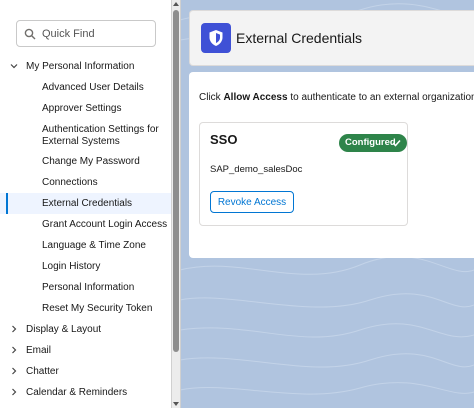  What do you see at coordinates (85, 350) in the screenshot?
I see `section-email: Email` at bounding box center [85, 350].